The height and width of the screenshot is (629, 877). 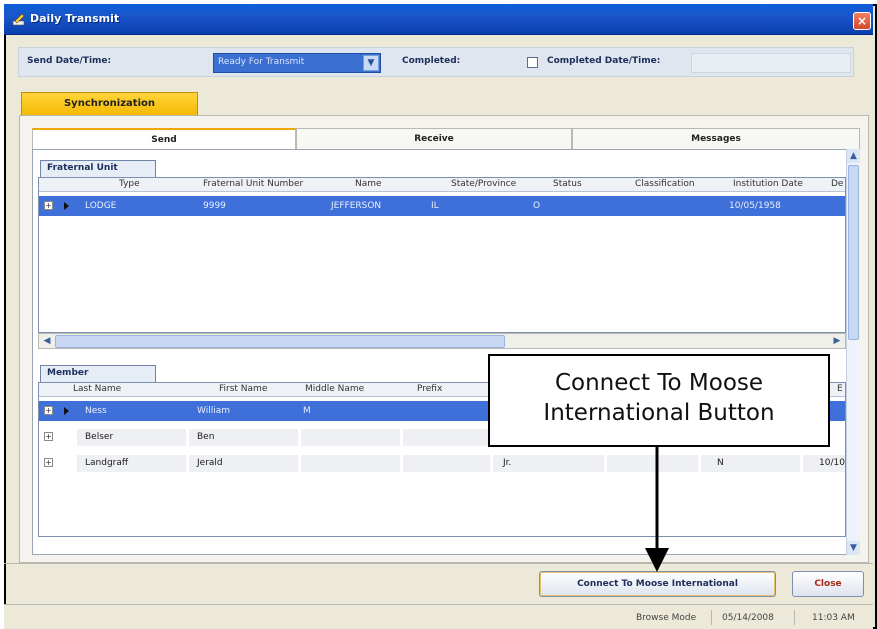 I want to click on status-time: 11:03 AM, so click(x=833, y=618).